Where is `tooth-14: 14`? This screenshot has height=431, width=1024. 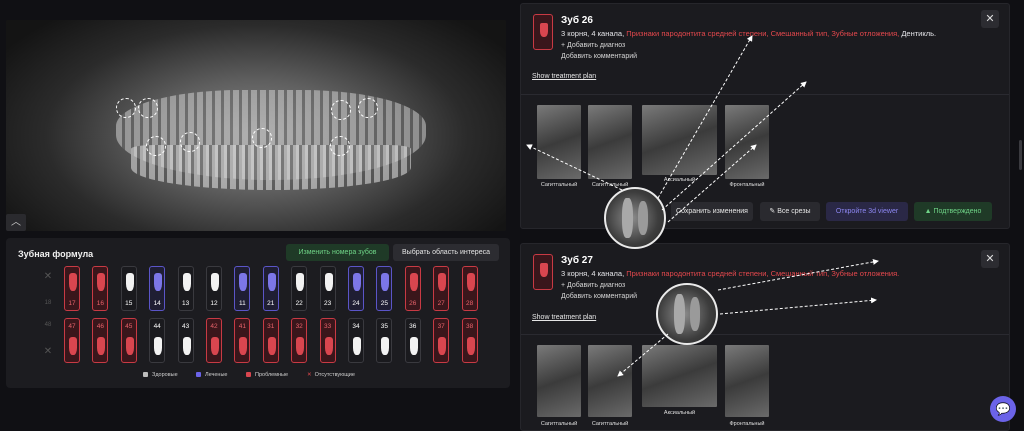
tooth-14: 14 is located at coordinates (157, 288).